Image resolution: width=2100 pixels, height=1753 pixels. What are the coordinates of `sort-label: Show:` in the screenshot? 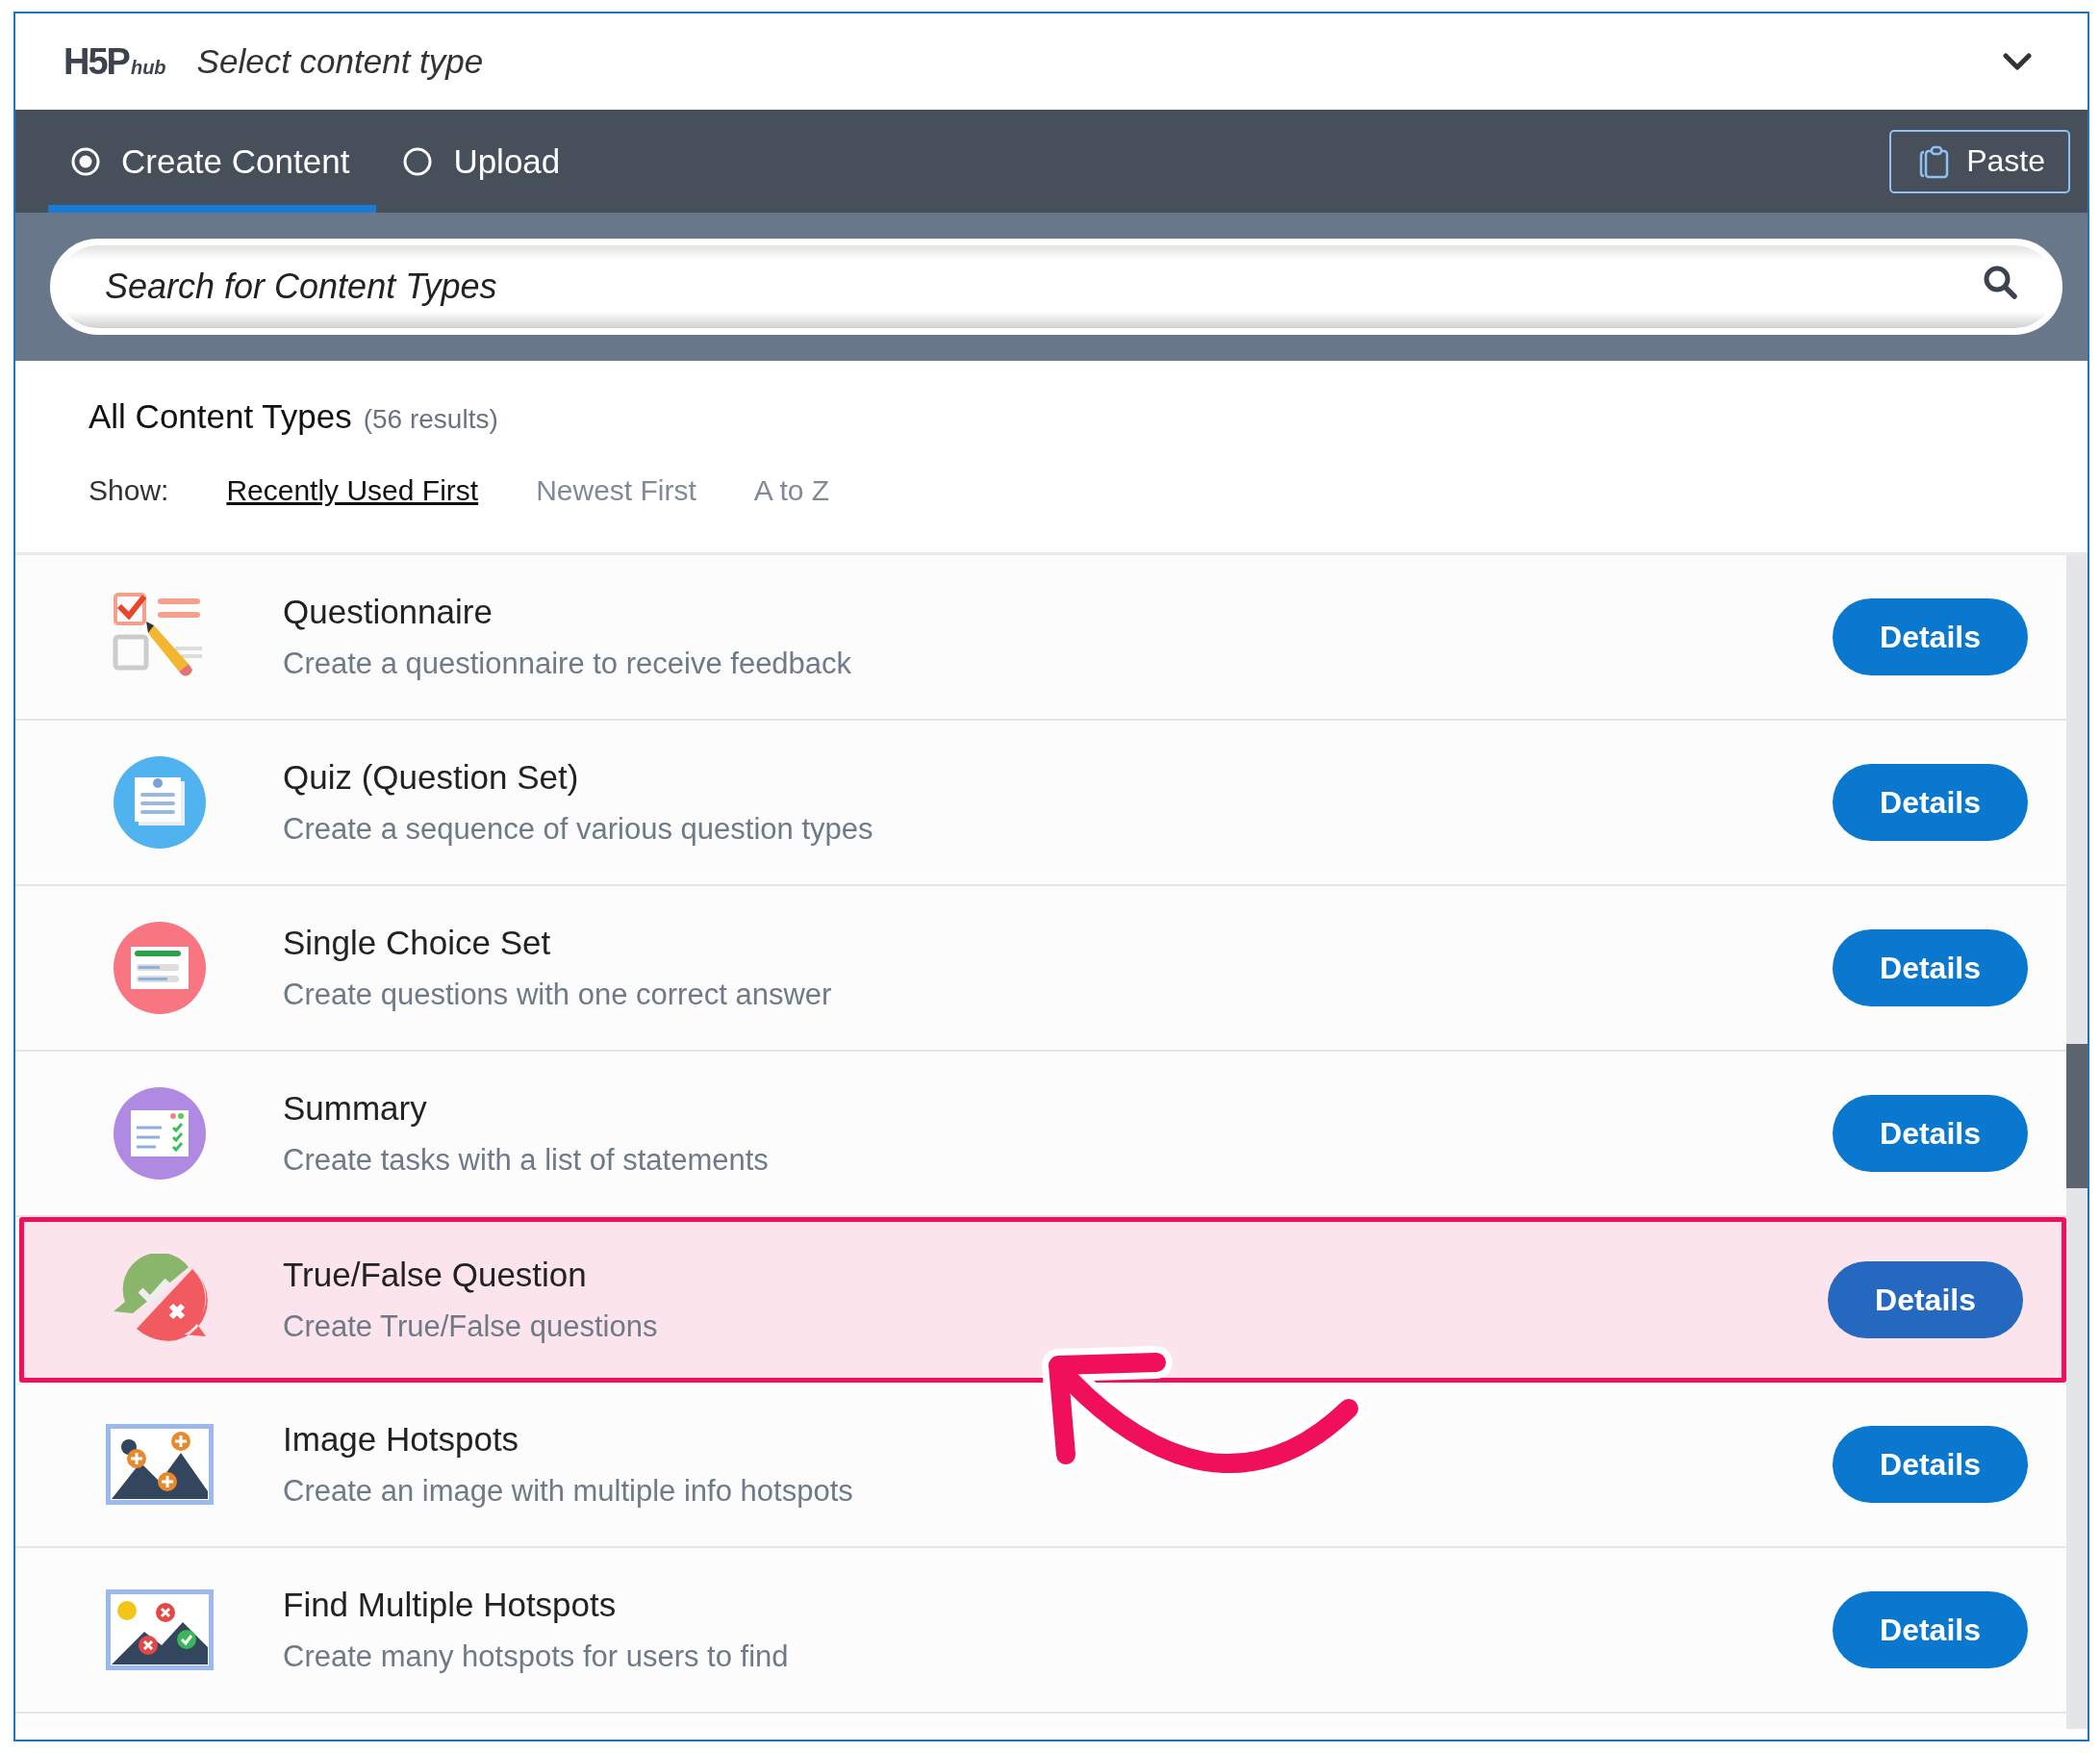 It's located at (129, 491).